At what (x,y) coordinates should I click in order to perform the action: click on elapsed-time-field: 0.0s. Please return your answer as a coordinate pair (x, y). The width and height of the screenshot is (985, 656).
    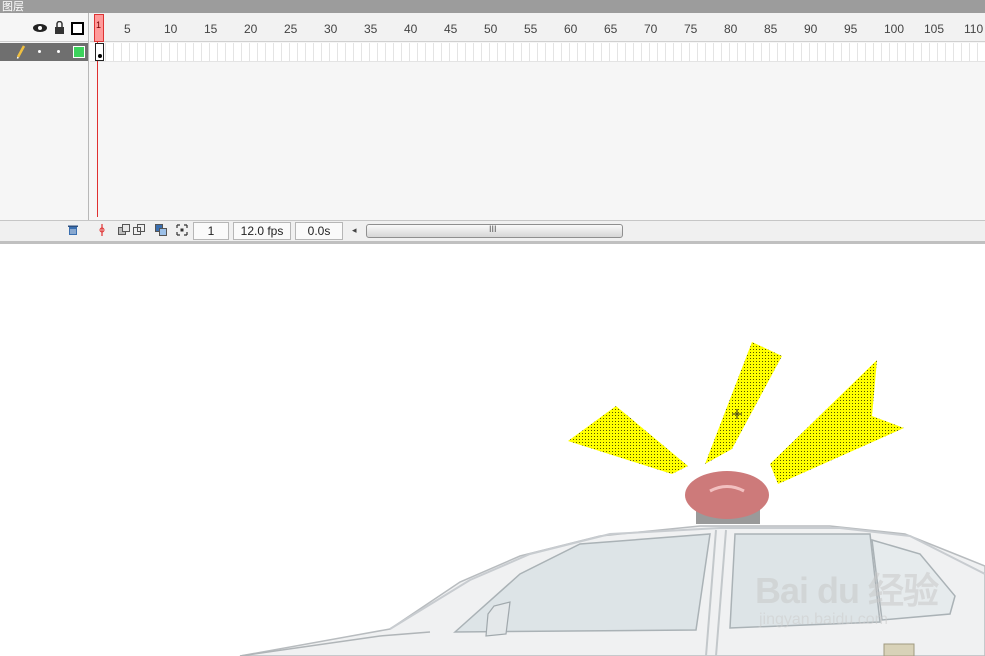
    Looking at the image, I should click on (319, 231).